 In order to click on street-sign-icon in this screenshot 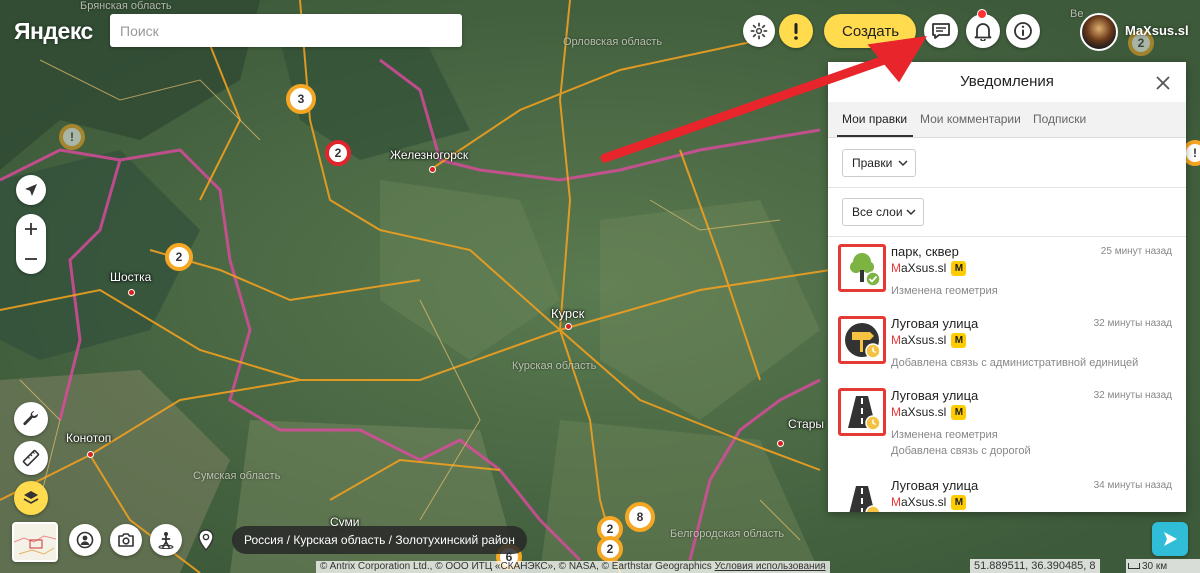, I will do `click(863, 341)`.